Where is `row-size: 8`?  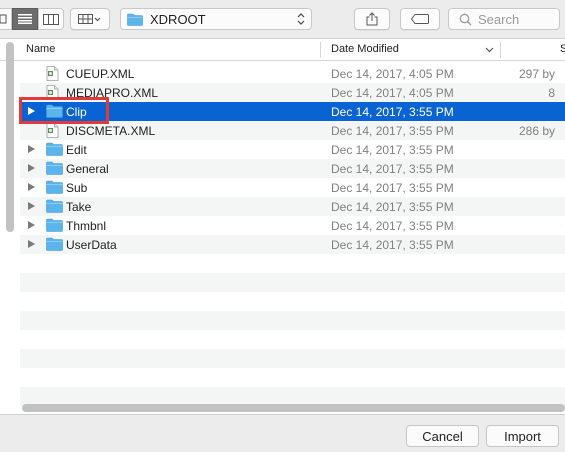 row-size: 8 is located at coordinates (551, 93).